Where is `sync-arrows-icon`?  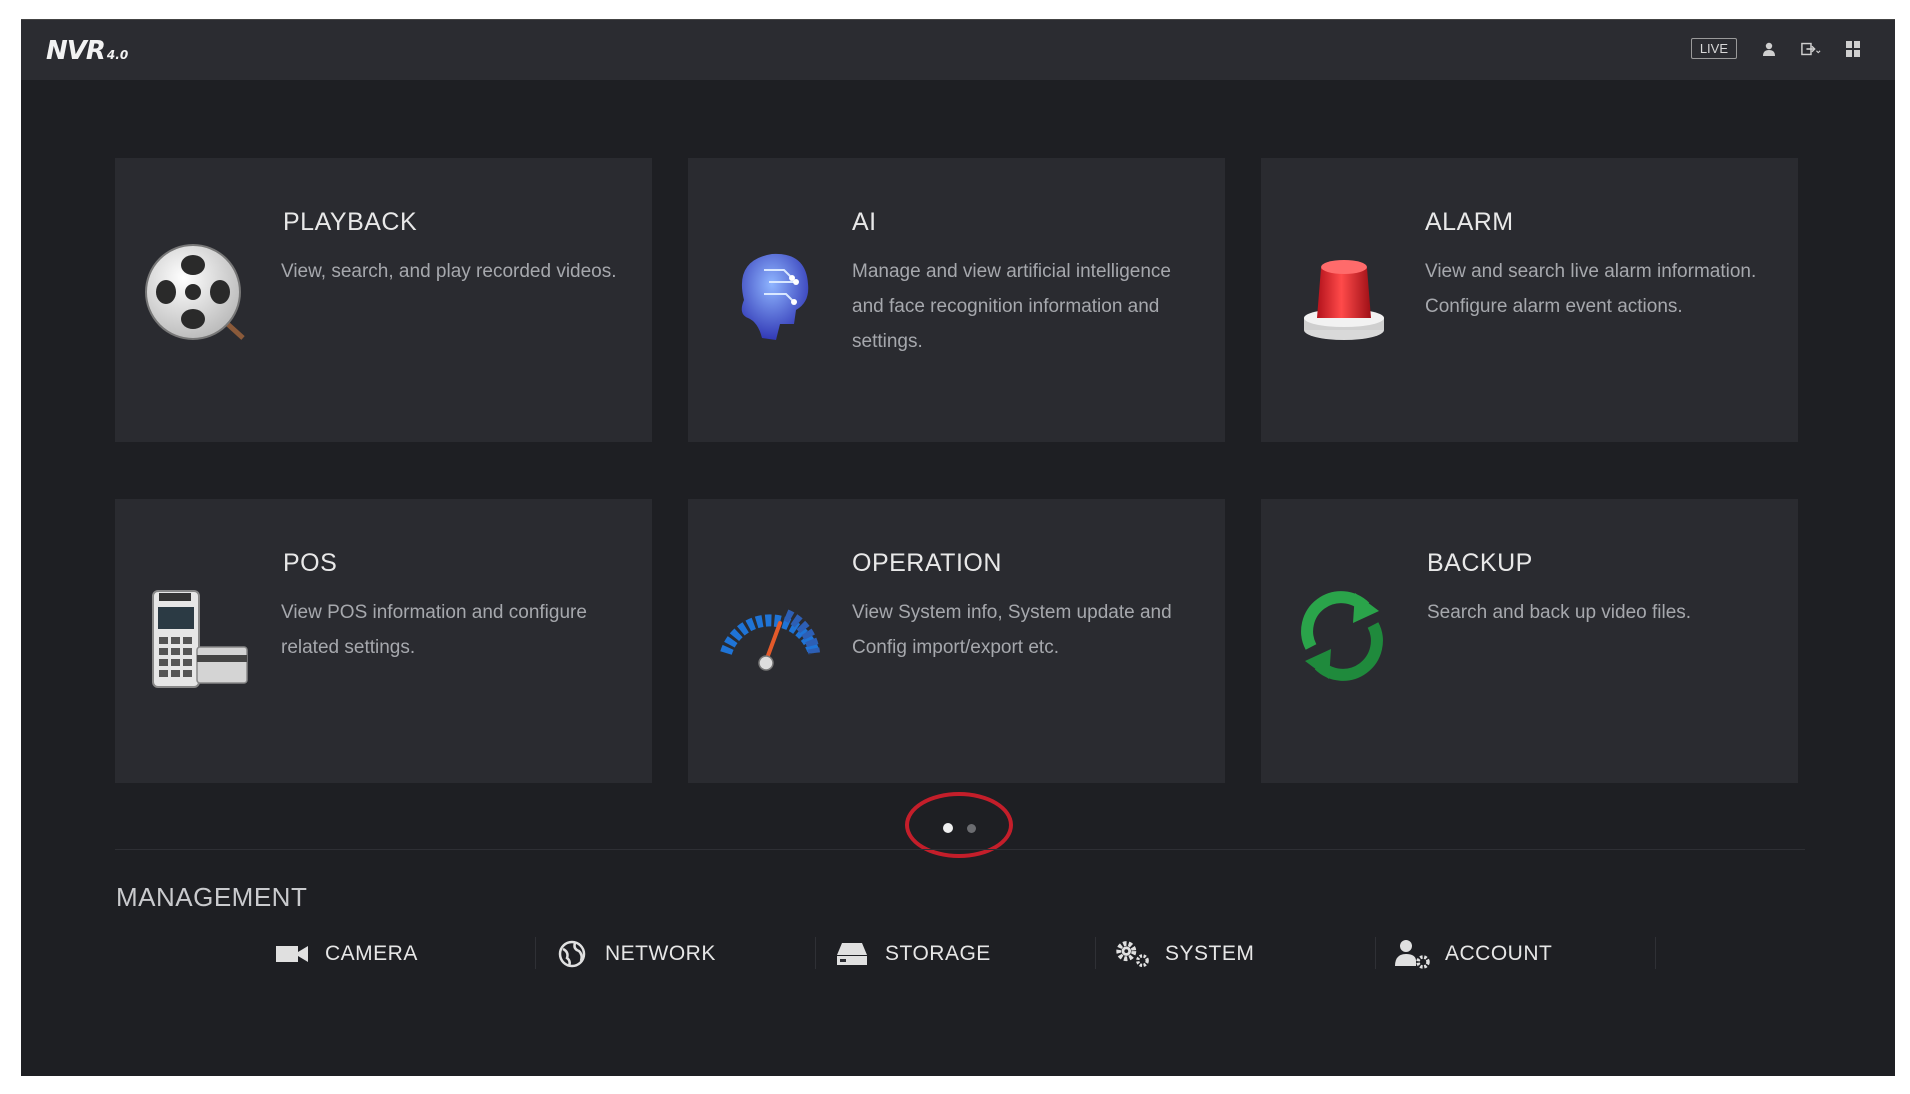 sync-arrows-icon is located at coordinates (1342, 636).